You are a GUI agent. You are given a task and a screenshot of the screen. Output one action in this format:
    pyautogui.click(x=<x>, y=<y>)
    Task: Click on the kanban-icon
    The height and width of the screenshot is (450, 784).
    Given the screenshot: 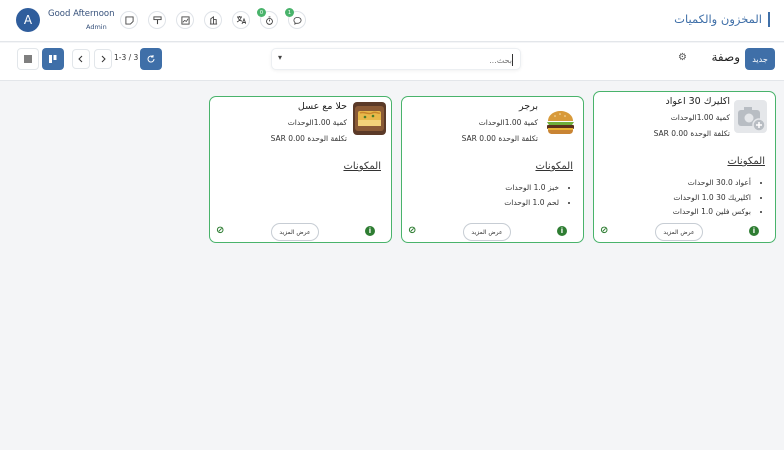 What is the action you would take?
    pyautogui.click(x=53, y=59)
    